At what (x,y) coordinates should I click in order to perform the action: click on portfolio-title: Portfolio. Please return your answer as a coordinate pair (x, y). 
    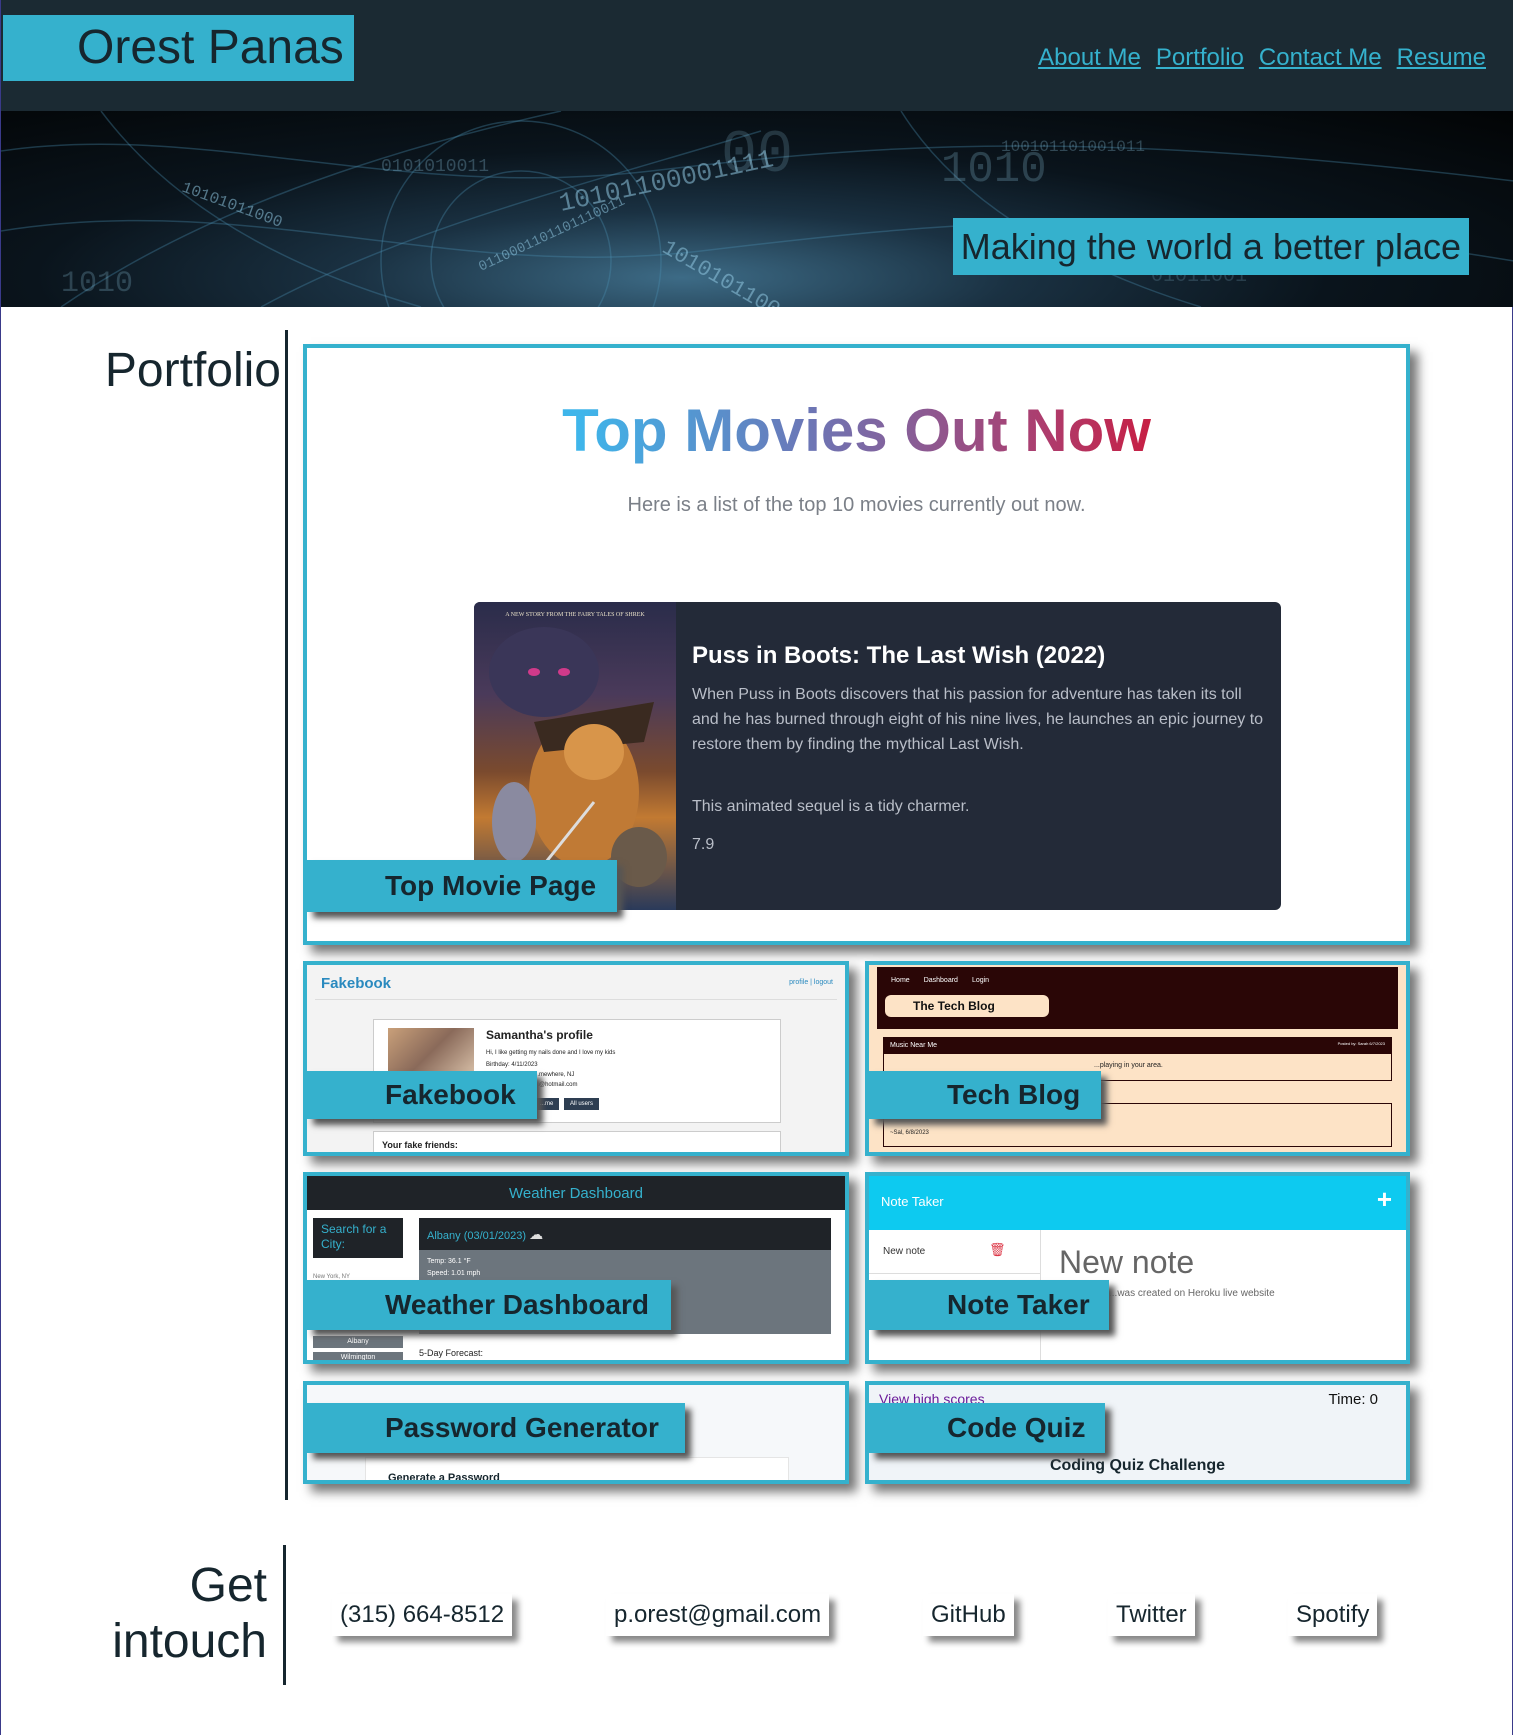
    Looking at the image, I should click on (192, 370).